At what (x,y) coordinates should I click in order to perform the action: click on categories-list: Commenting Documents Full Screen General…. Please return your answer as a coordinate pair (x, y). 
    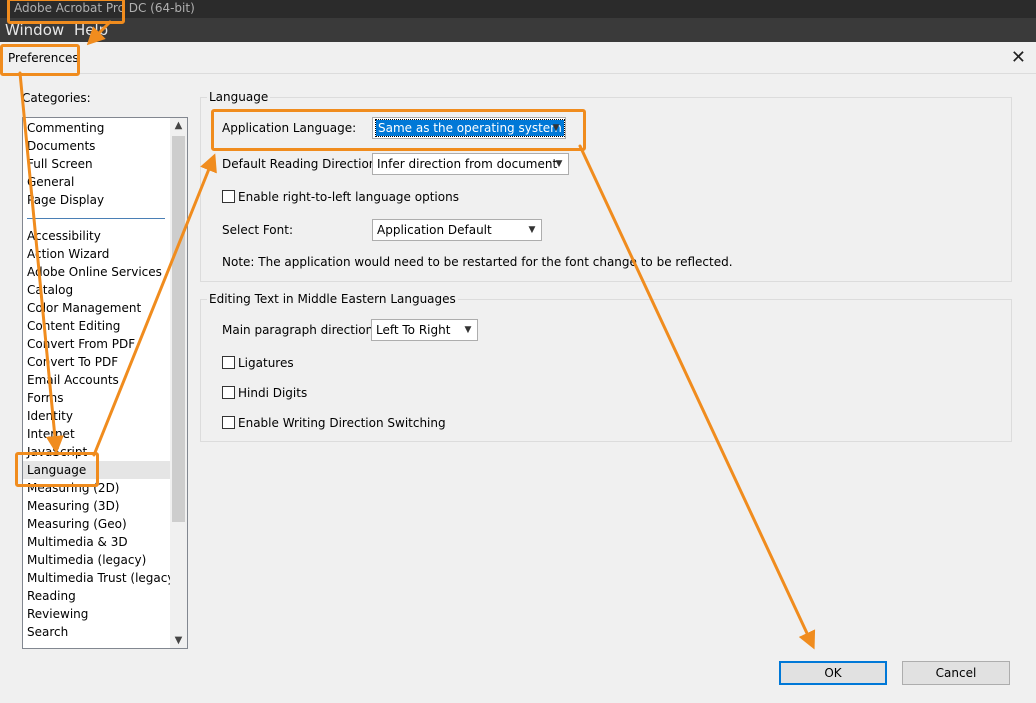
    Looking at the image, I should click on (105, 383).